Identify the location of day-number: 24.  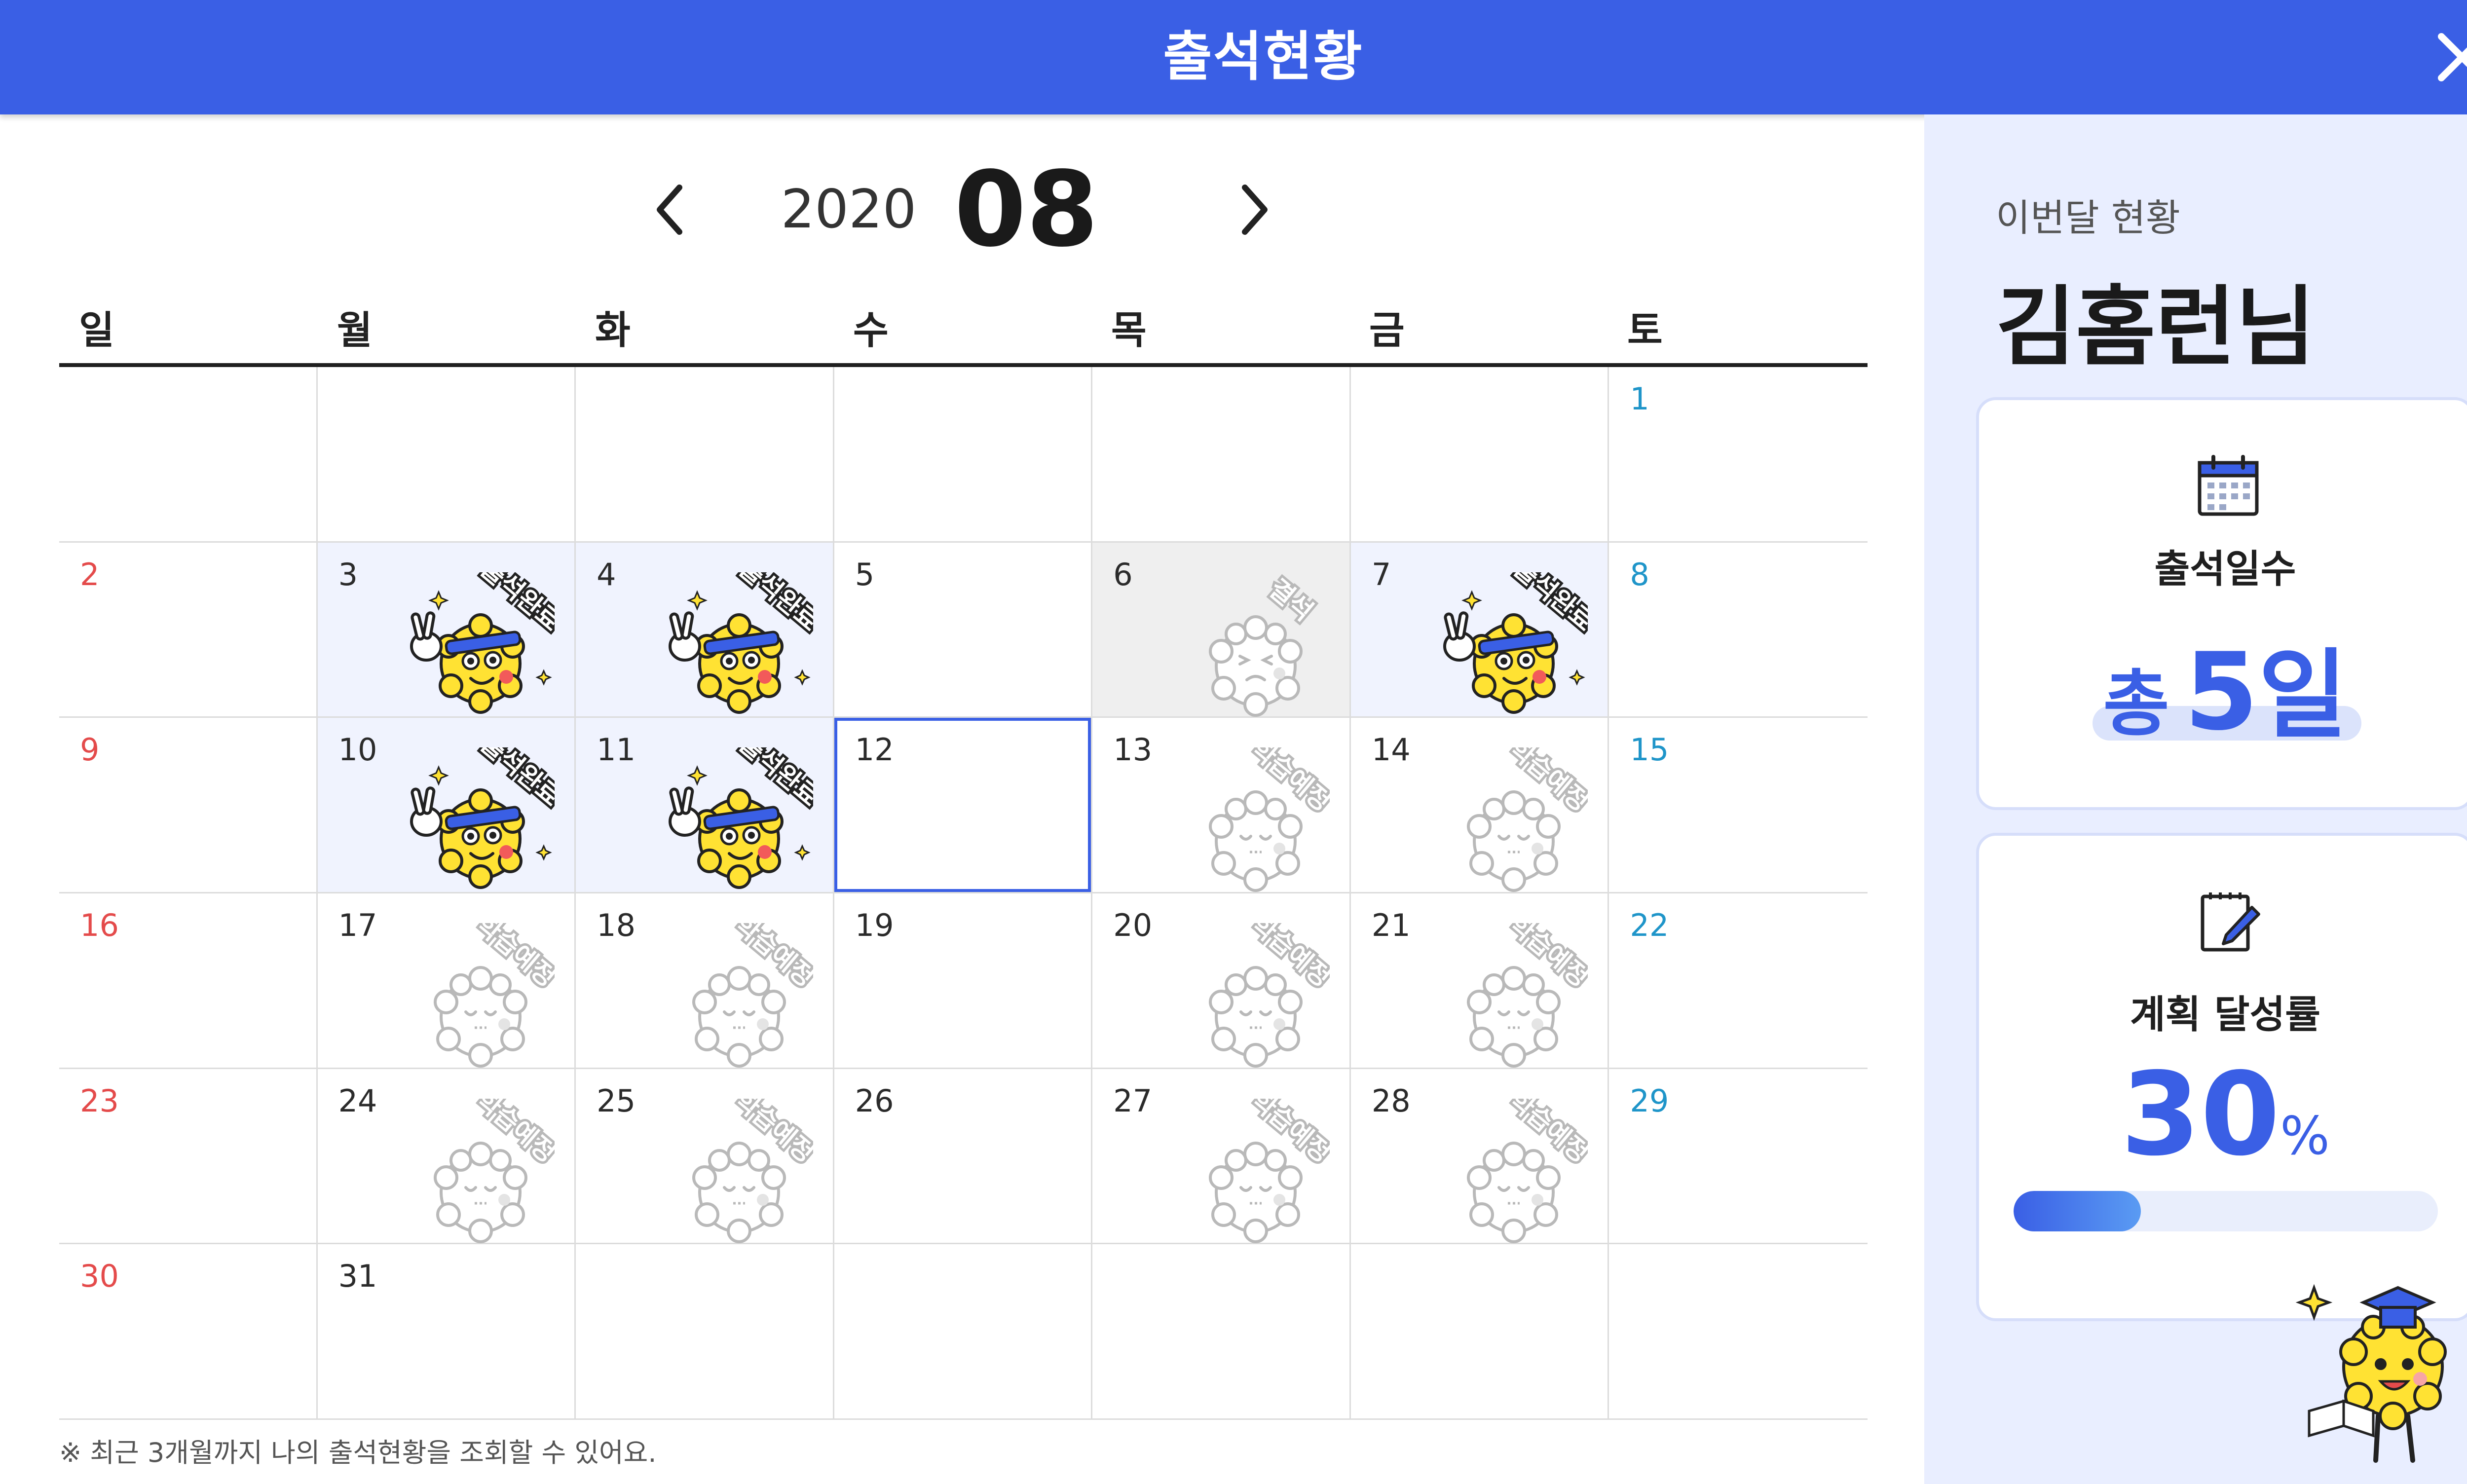
(357, 1100).